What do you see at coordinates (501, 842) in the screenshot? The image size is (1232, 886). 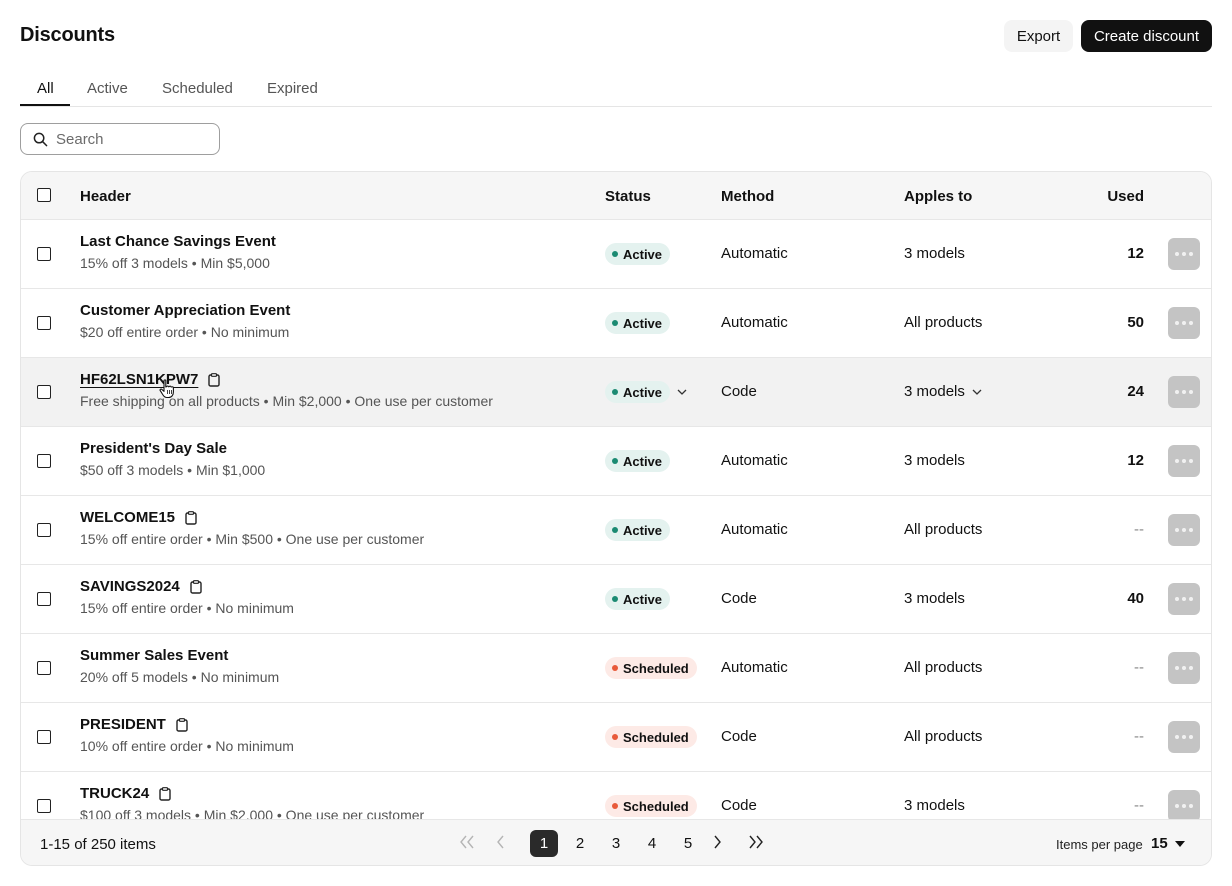 I see `chevron-left-icon` at bounding box center [501, 842].